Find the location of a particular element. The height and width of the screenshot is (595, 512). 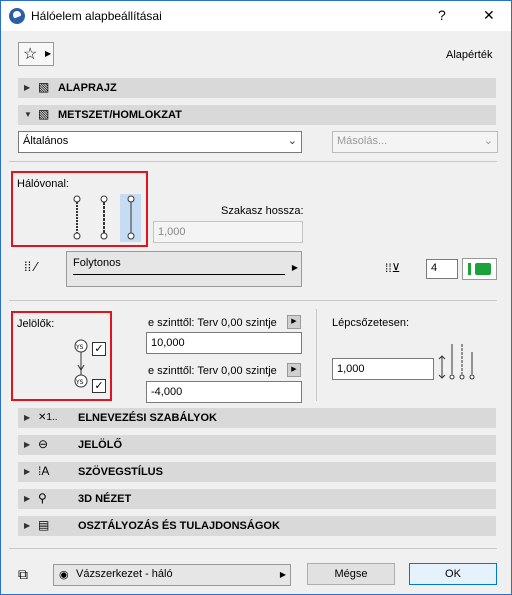

favorite-label: Alapérték is located at coordinates (469, 55).